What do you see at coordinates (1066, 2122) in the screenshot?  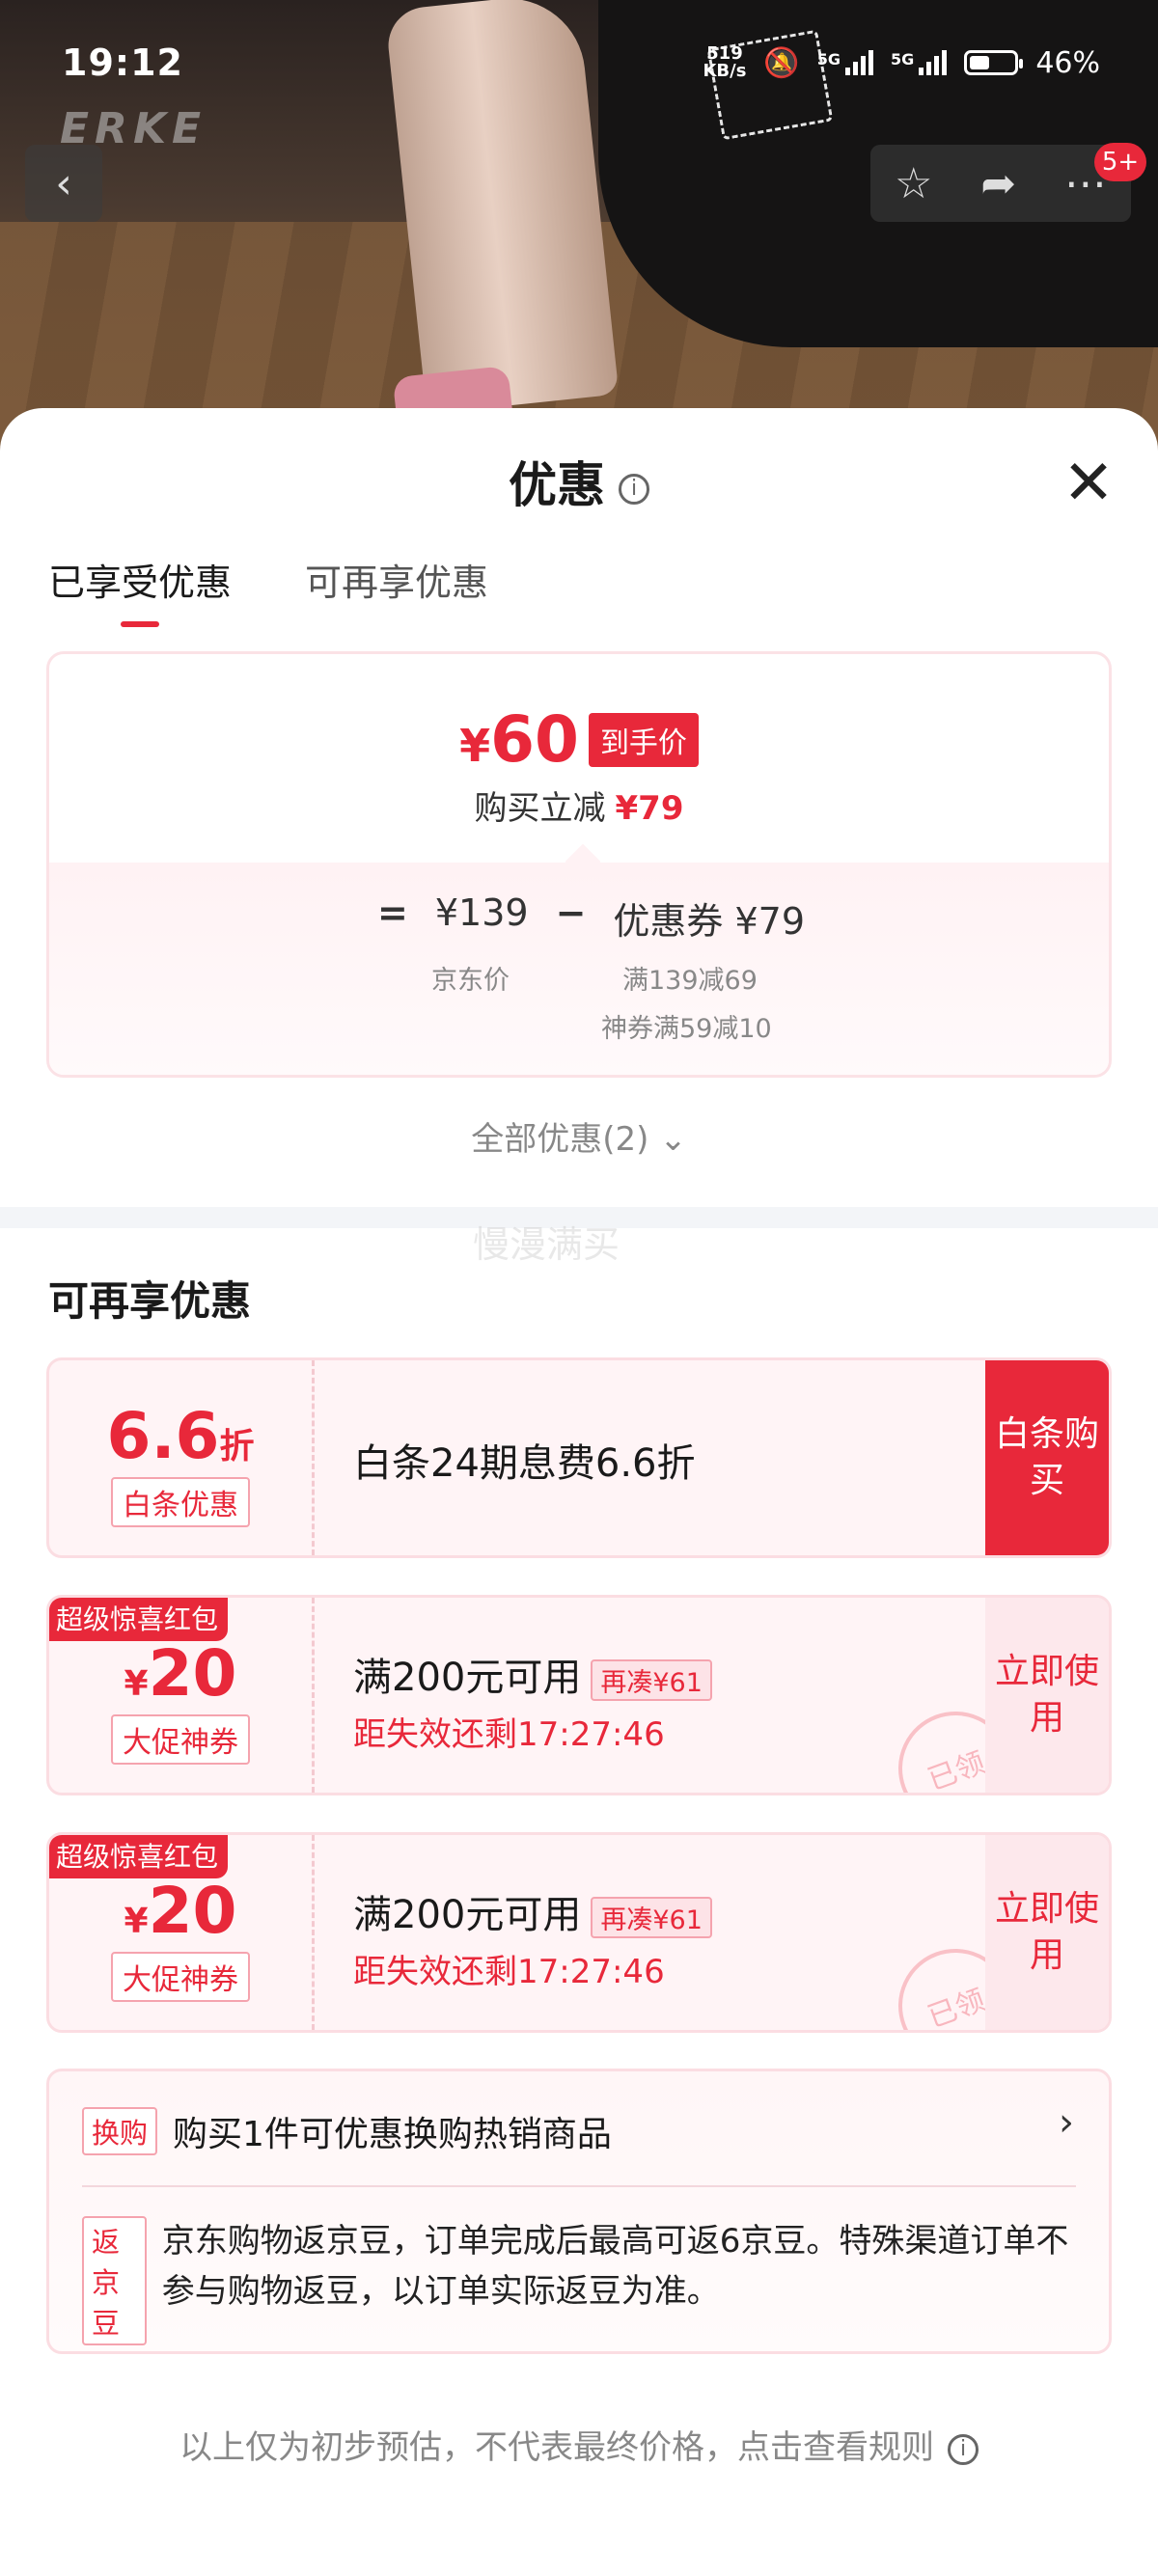 I see `chevron-right-icon: ›` at bounding box center [1066, 2122].